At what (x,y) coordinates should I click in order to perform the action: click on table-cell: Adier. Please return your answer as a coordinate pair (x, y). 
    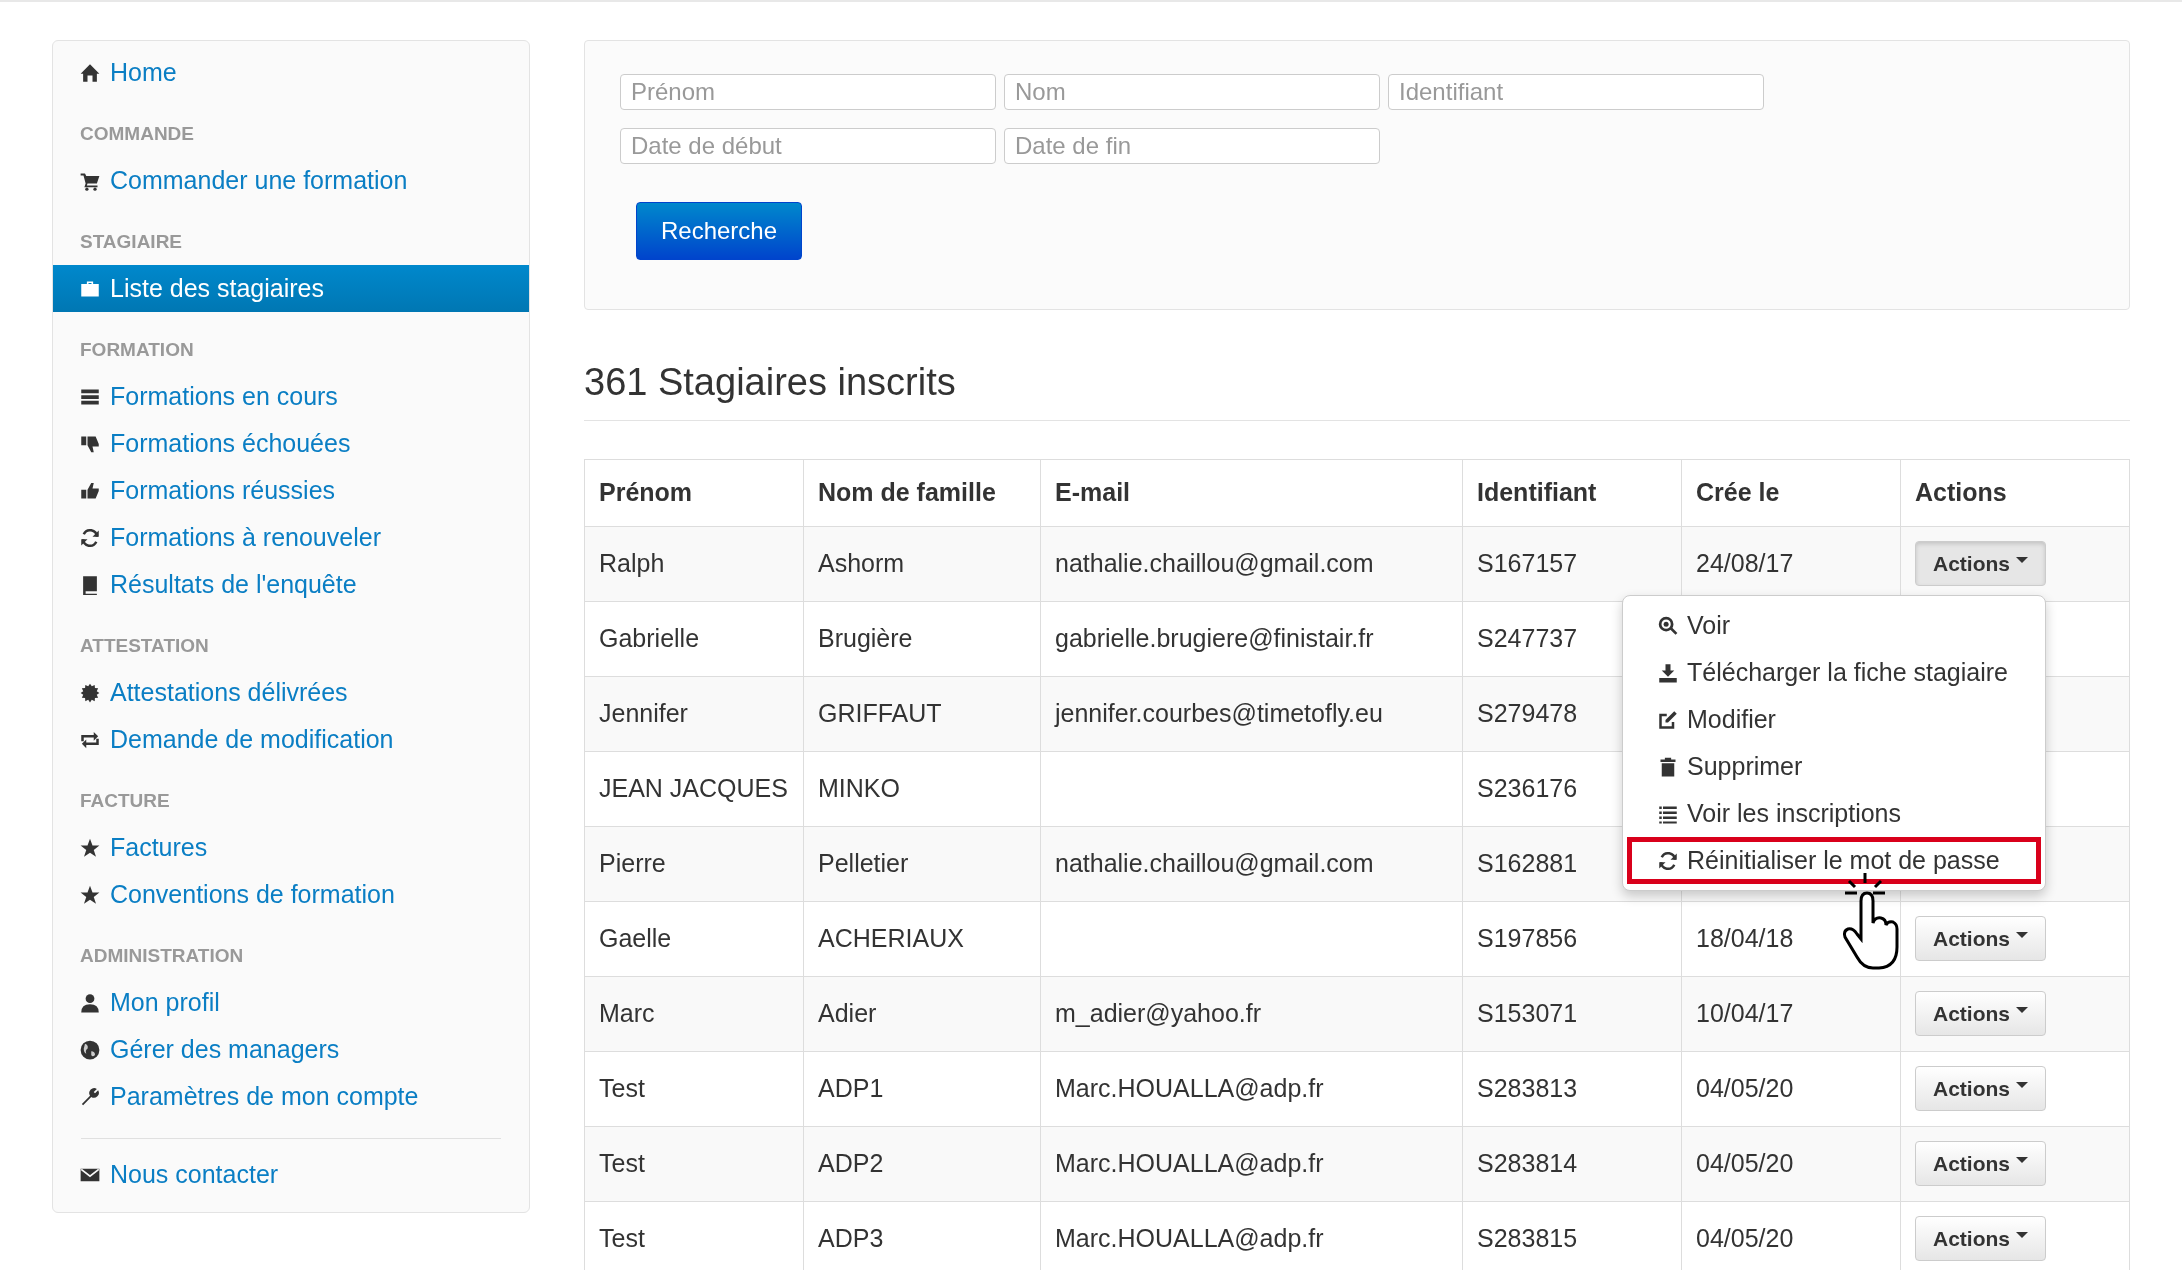
    Looking at the image, I should click on (921, 1013).